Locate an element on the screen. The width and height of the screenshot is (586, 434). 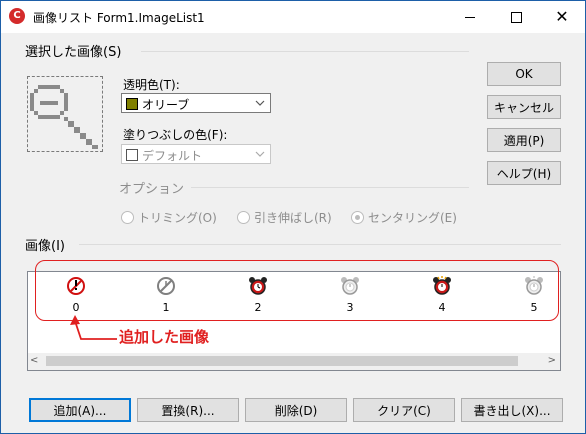
radio-label: トリミング(O) is located at coordinates (177, 218).